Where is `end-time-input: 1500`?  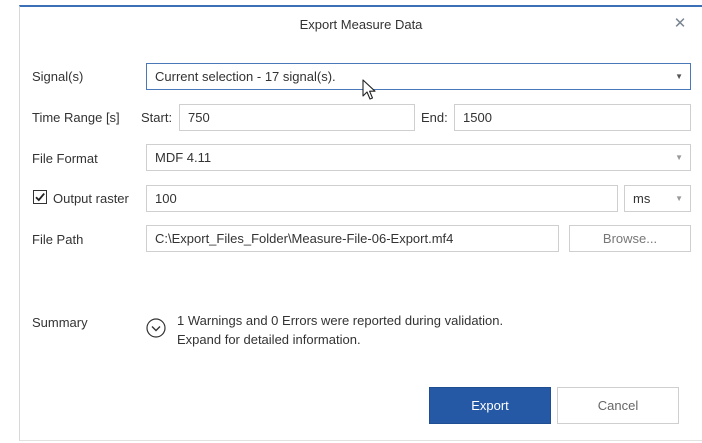 end-time-input: 1500 is located at coordinates (572, 117).